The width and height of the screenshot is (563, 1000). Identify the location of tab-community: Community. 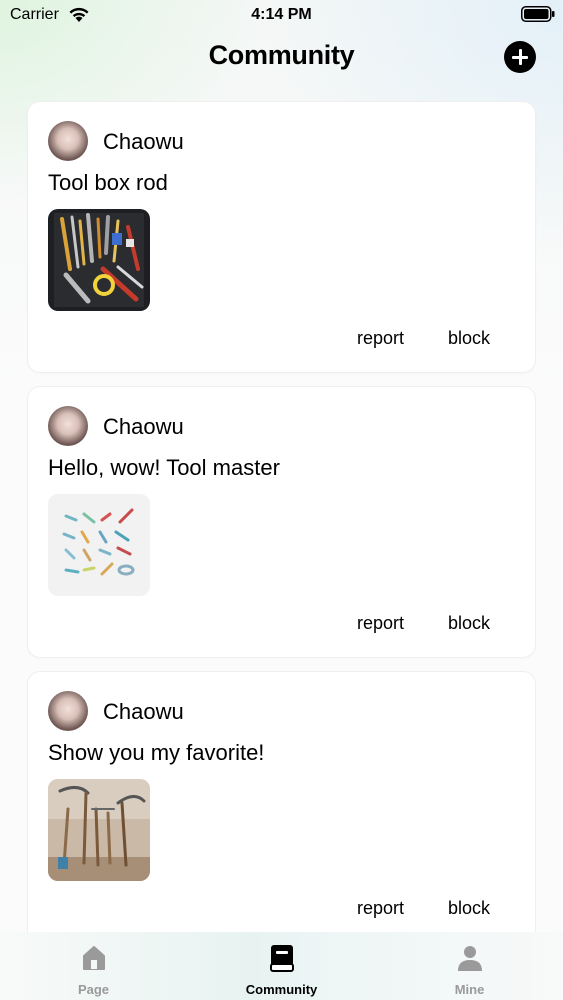
(281, 966).